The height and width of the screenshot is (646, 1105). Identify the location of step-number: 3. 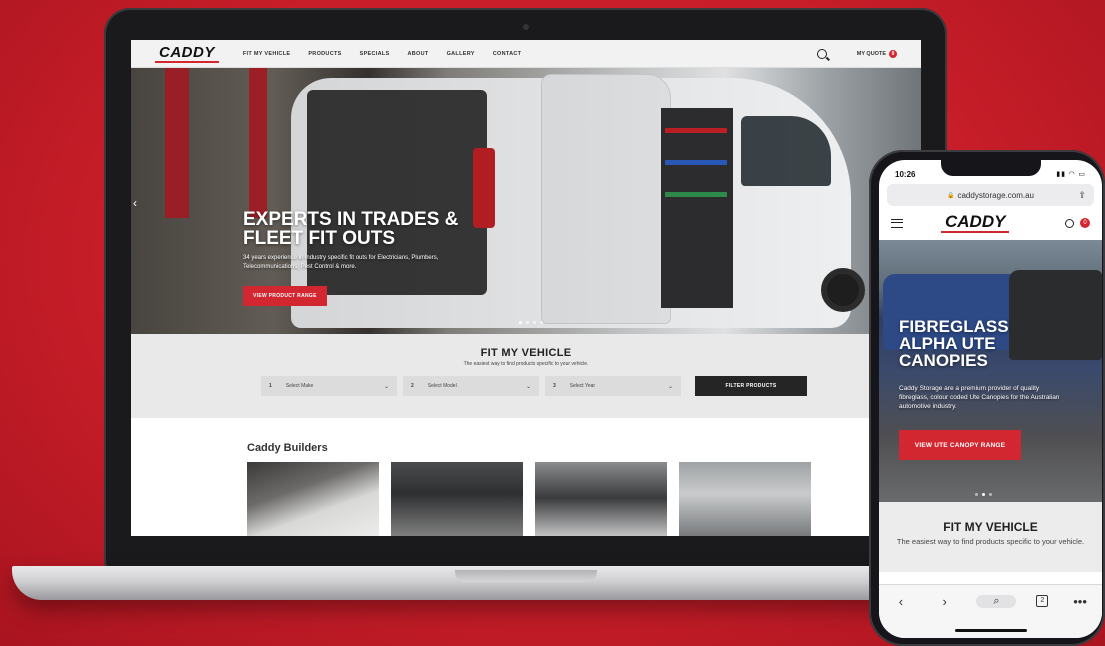
(554, 386).